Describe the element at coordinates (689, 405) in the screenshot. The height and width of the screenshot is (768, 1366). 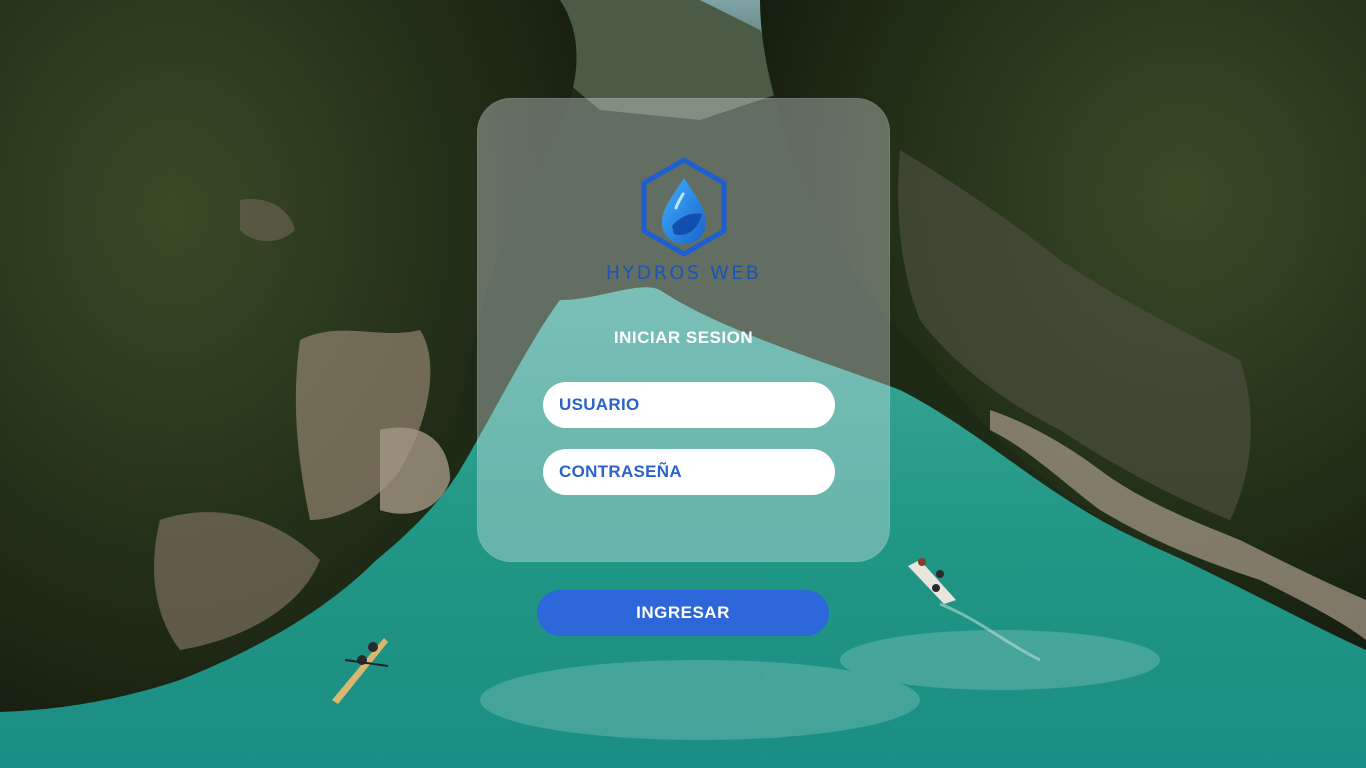
I see `username-field` at that location.